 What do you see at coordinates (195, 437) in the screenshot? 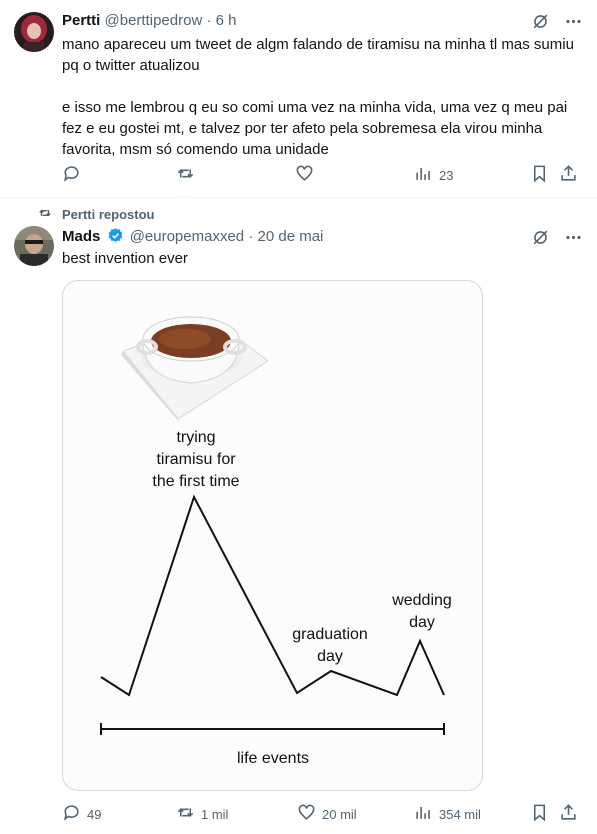
I see `chart-label-peak: trying` at bounding box center [195, 437].